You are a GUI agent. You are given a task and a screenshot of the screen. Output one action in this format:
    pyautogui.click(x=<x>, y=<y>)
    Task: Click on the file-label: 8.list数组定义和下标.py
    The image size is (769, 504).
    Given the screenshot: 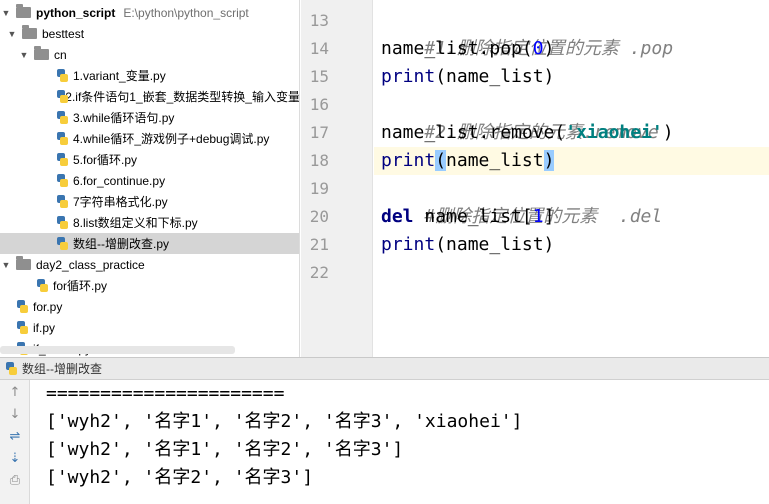 What is the action you would take?
    pyautogui.click(x=135, y=223)
    